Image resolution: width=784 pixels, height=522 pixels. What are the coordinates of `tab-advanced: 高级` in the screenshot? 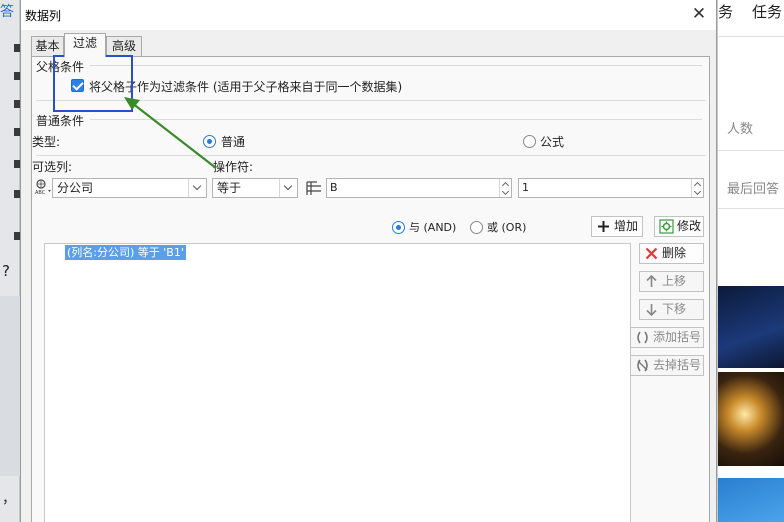 It's located at (124, 46).